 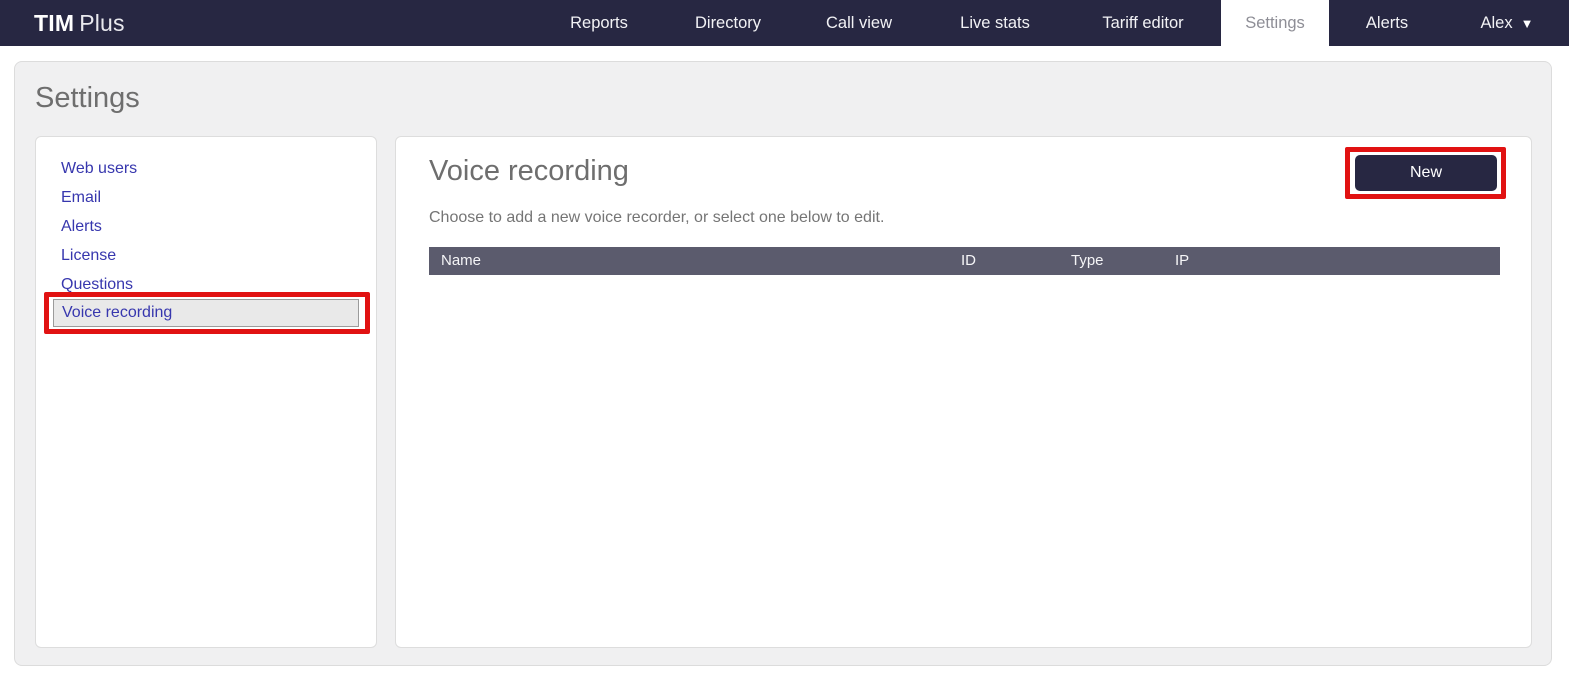 What do you see at coordinates (206, 284) in the screenshot?
I see `sidebar-item-questions: Questions` at bounding box center [206, 284].